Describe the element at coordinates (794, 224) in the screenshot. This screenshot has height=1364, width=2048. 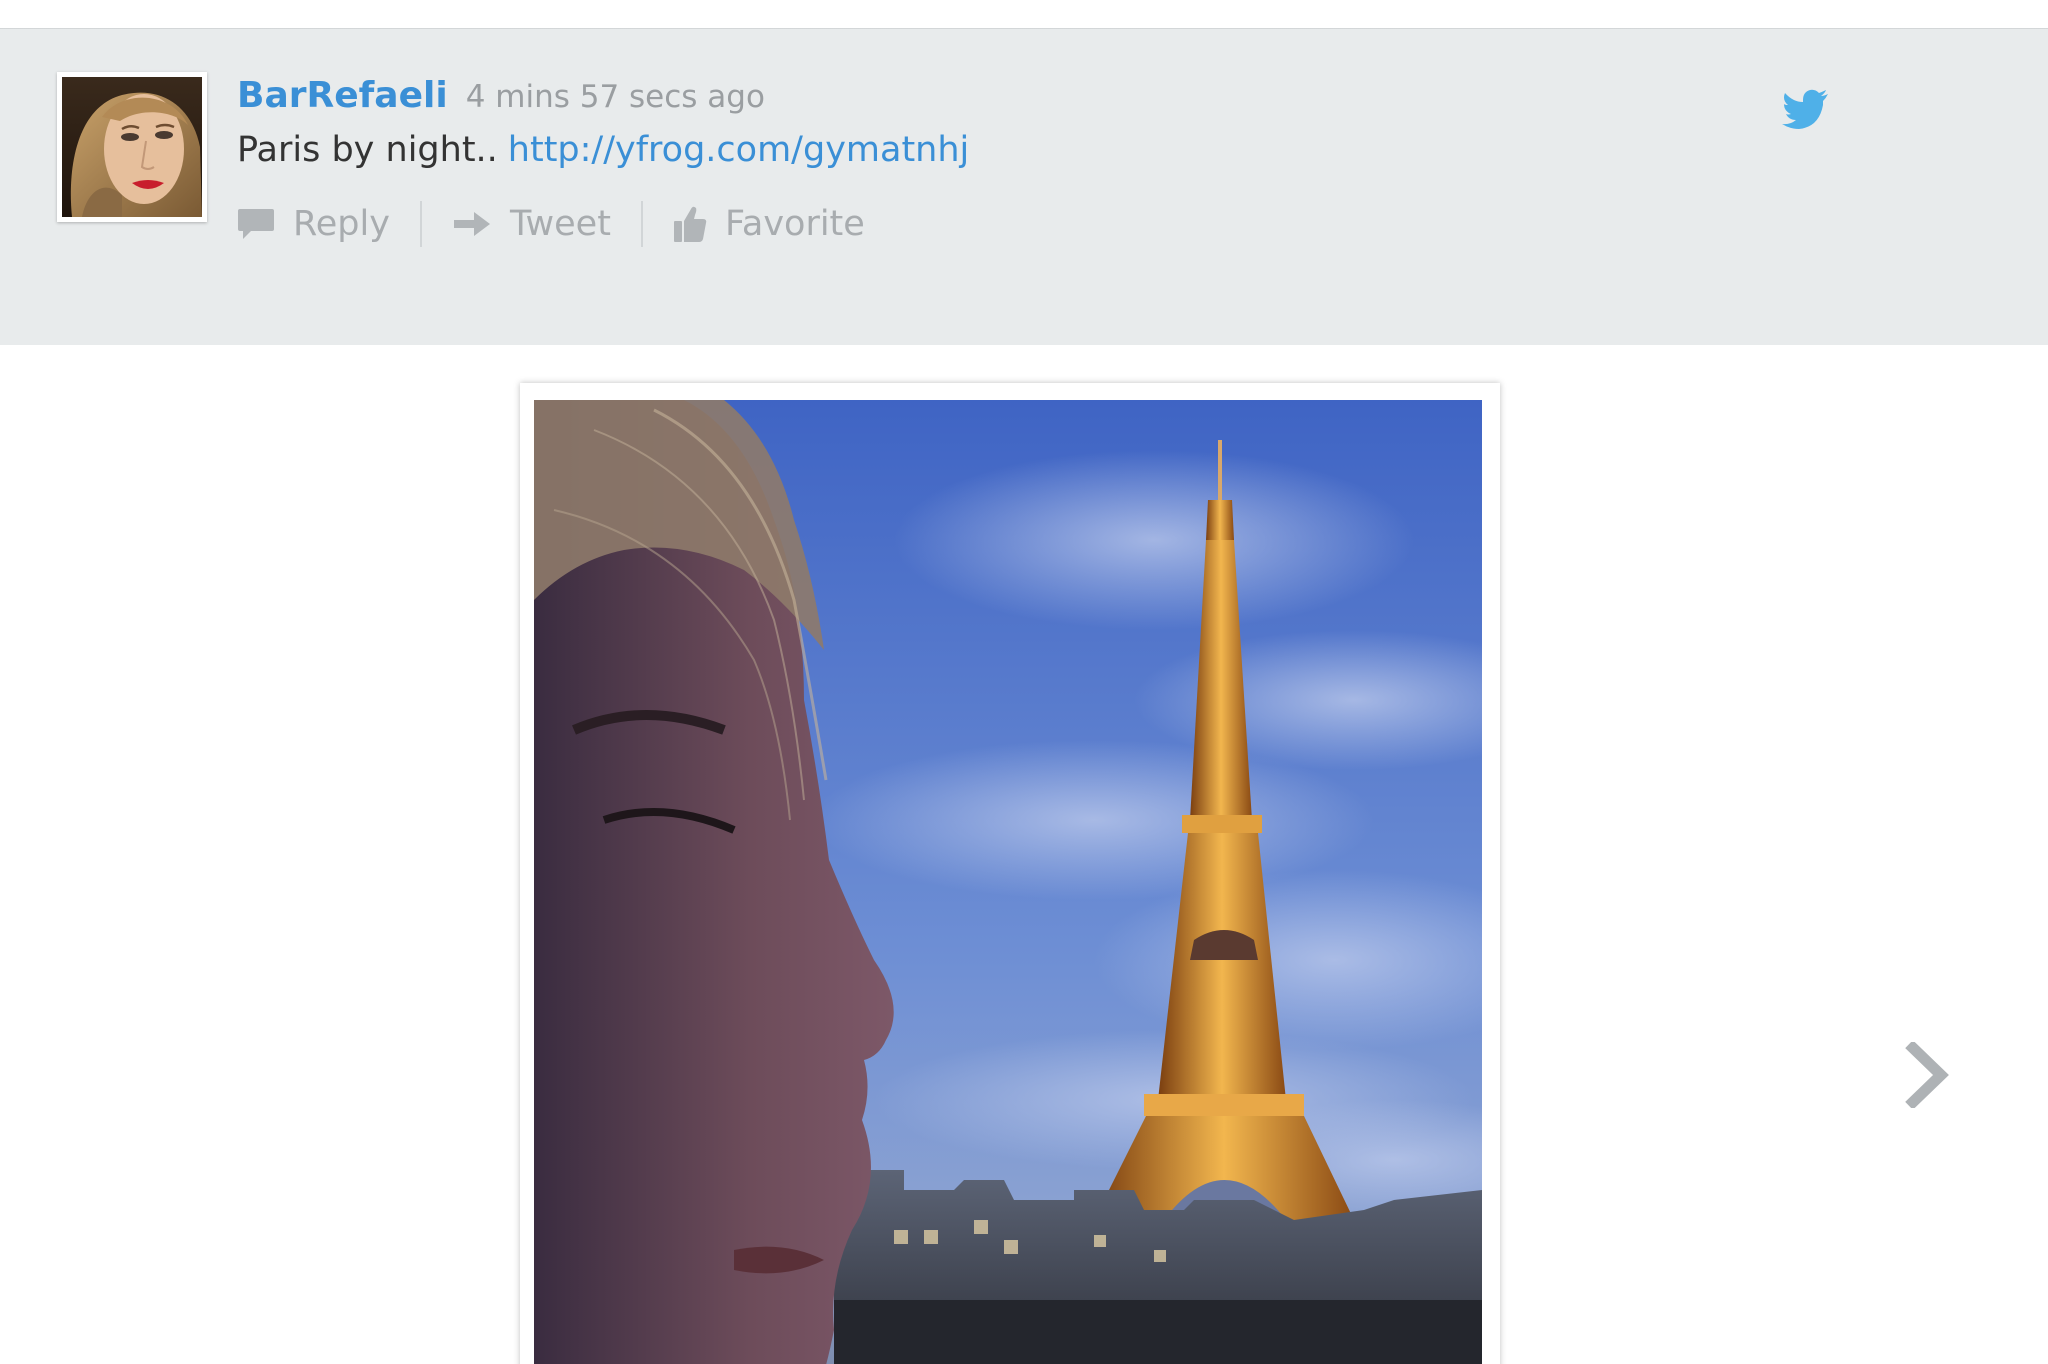
I see `favorite-label: Favorite` at that location.